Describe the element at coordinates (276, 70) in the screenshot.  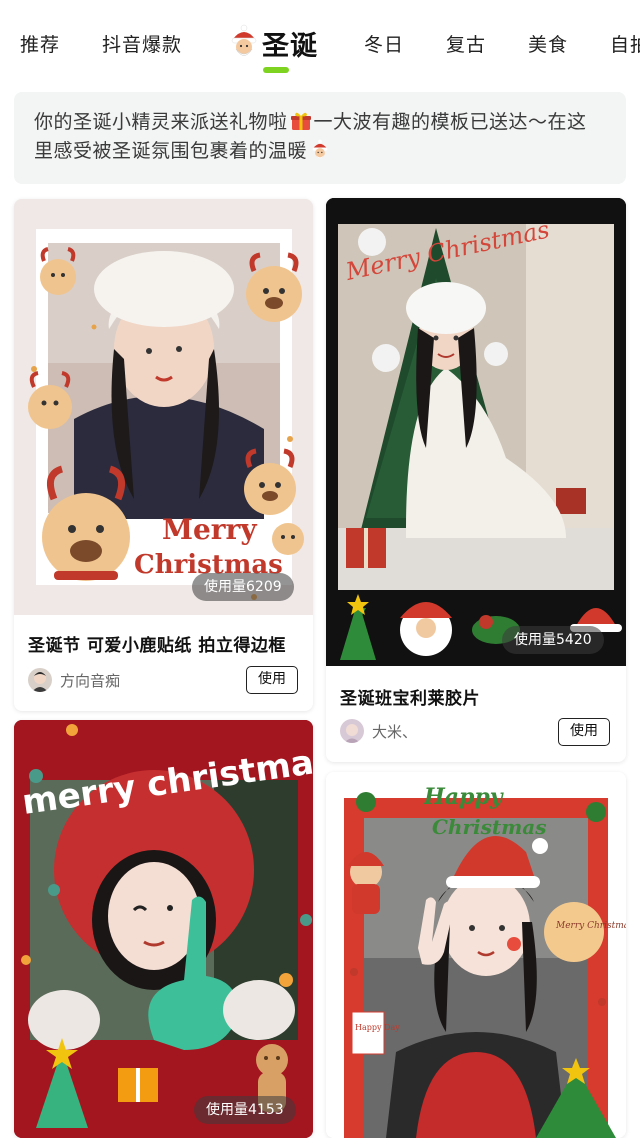
I see `active-tab-indicator` at that location.